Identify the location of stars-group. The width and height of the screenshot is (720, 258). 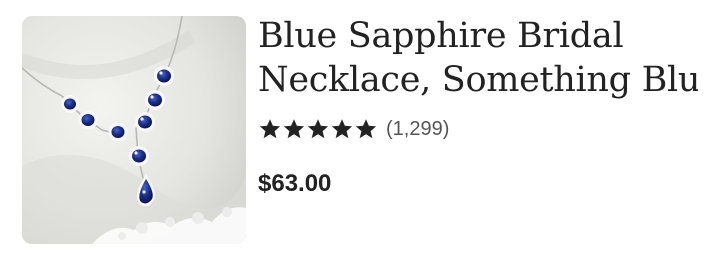
(318, 129).